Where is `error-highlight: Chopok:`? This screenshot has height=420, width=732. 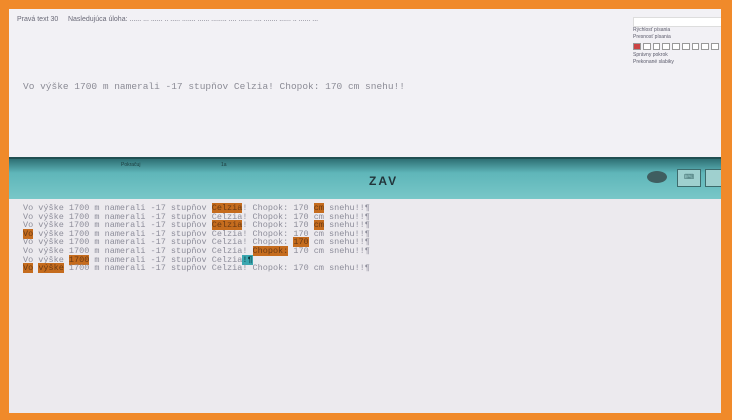 error-highlight: Chopok: is located at coordinates (270, 250).